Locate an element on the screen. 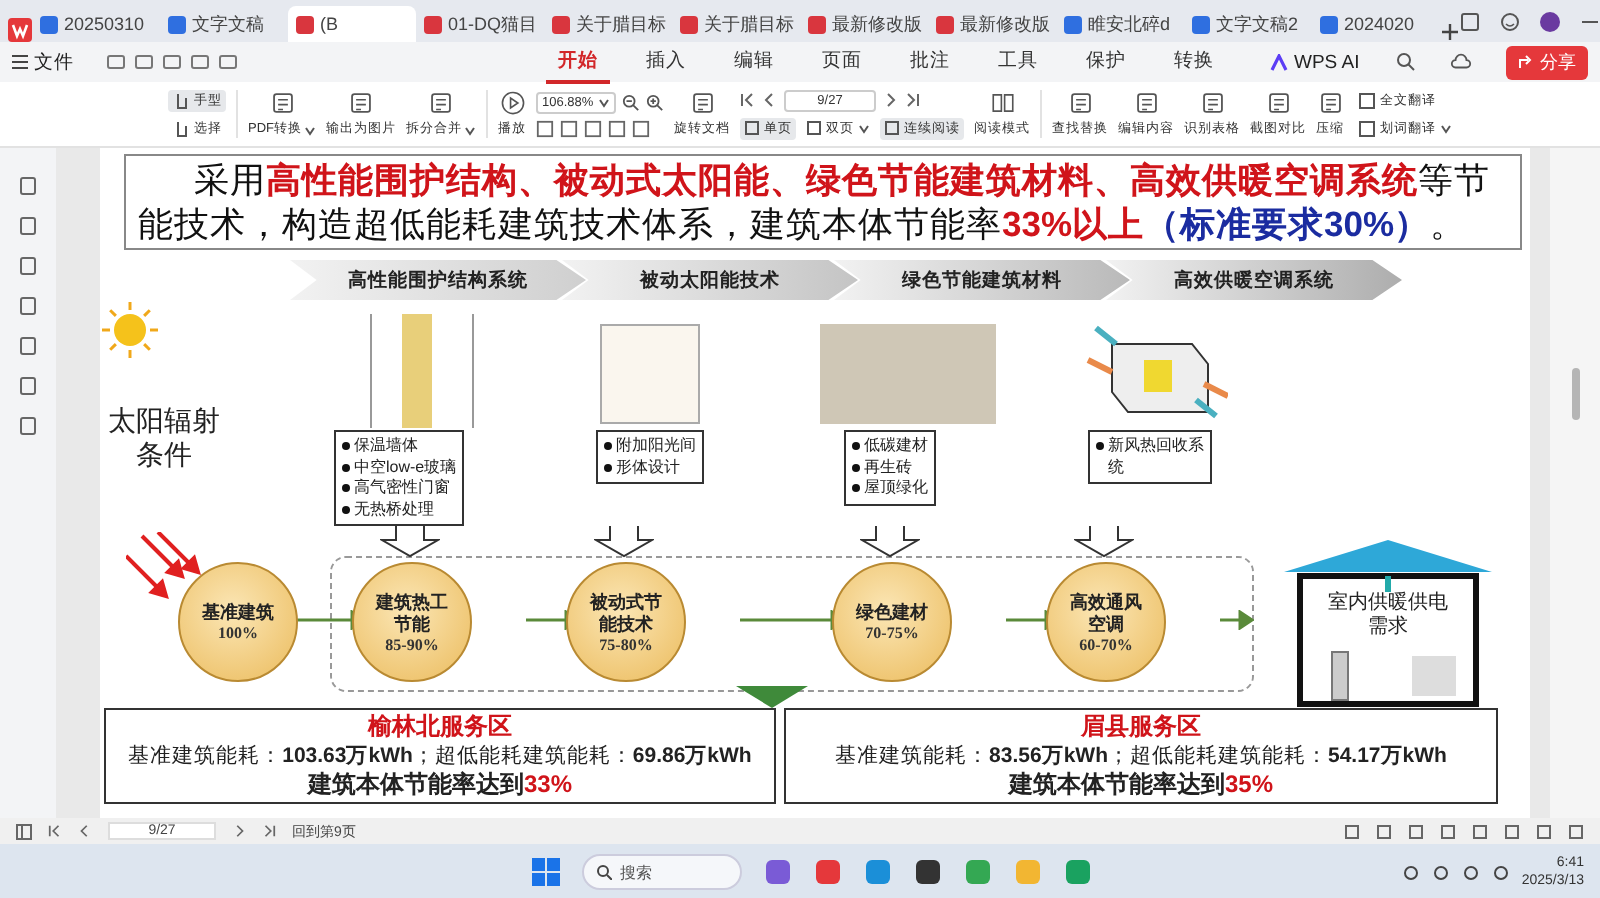 Image resolution: width=1600 pixels, height=898 pixels. wall-section-drawing is located at coordinates (422, 371).